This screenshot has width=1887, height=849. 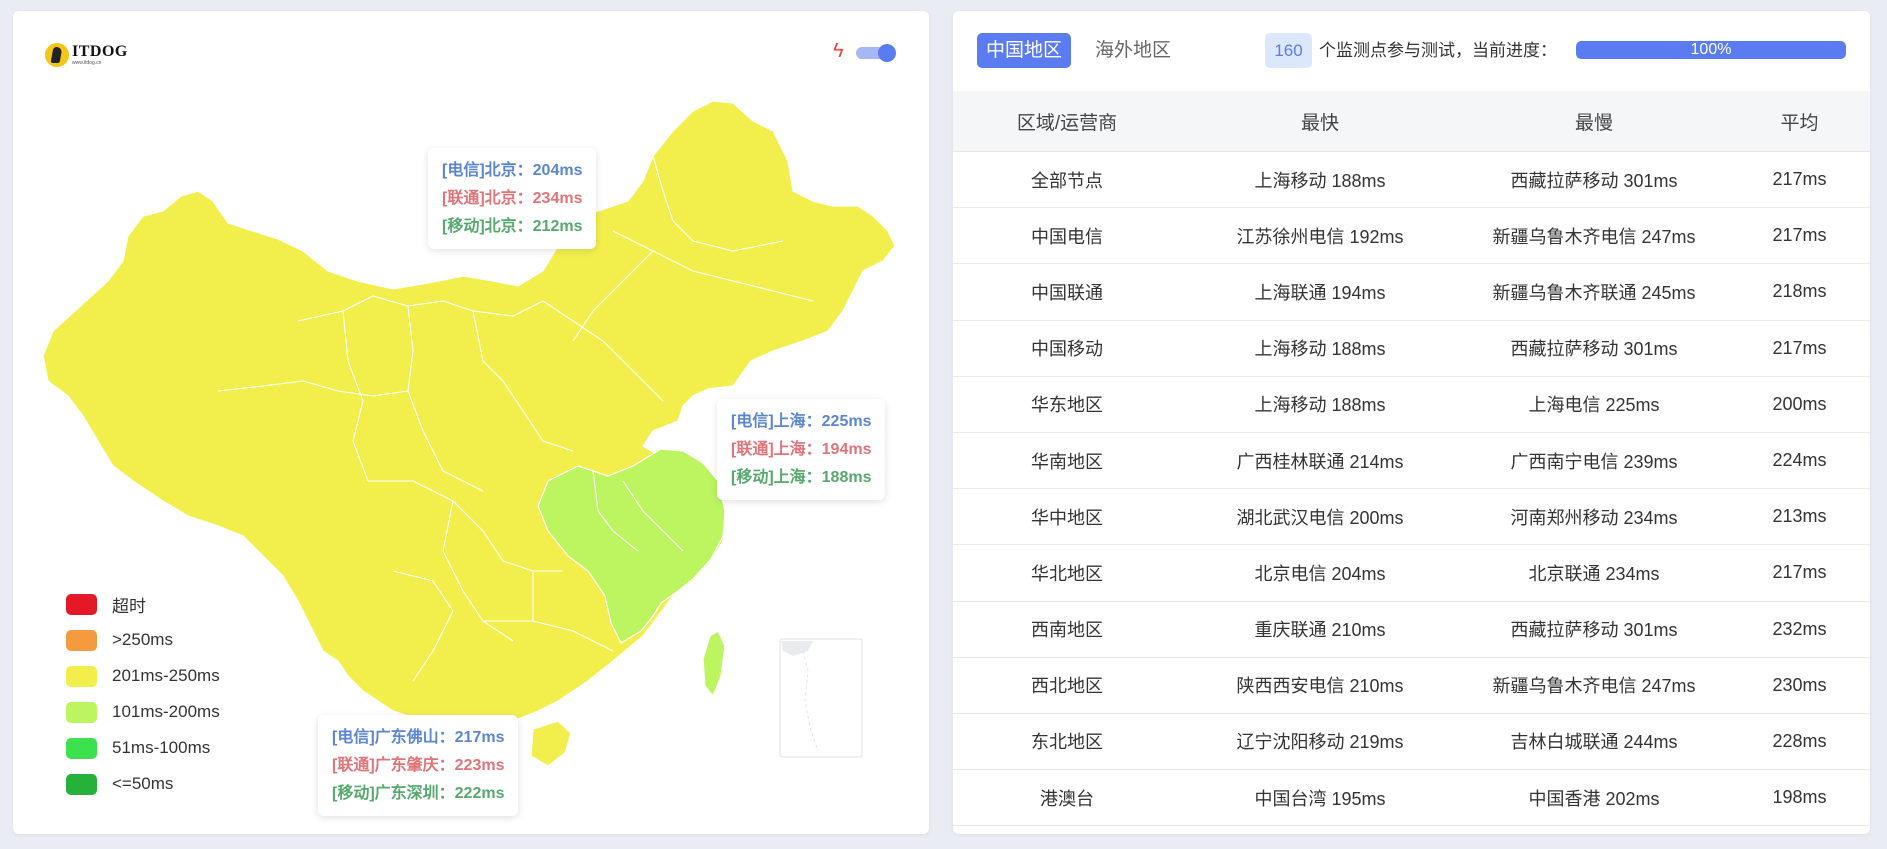 What do you see at coordinates (551, 743) in the screenshot?
I see `hainan-region` at bounding box center [551, 743].